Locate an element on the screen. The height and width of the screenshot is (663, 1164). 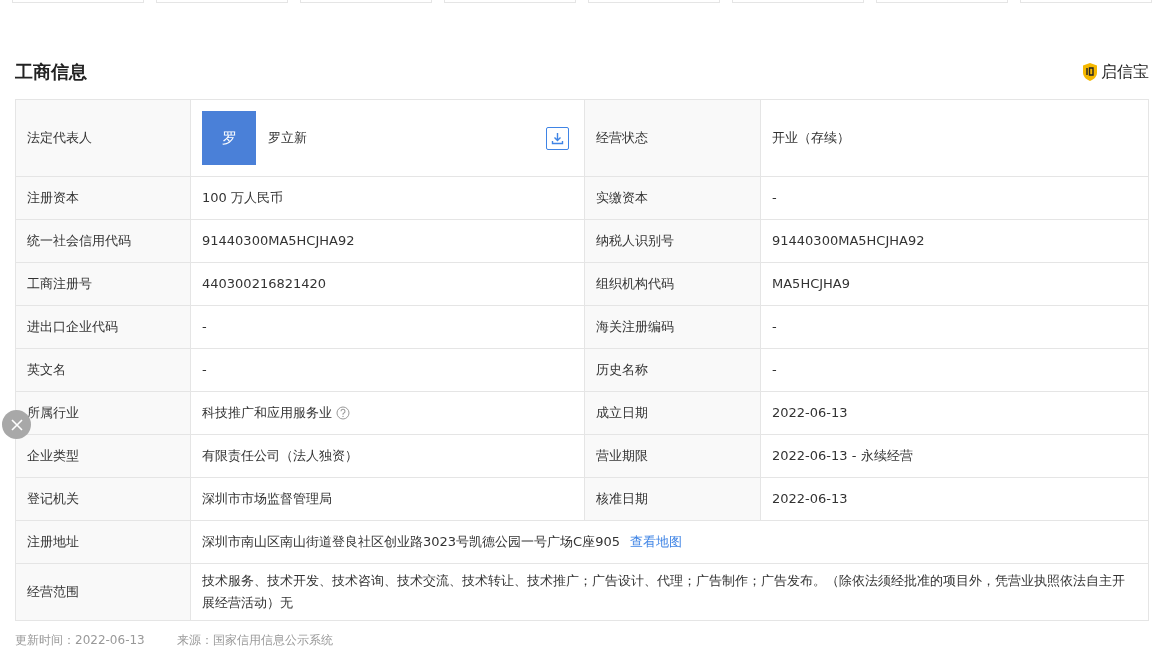
cell-value: 有限责任公司（法人独资） is located at coordinates (280, 456).